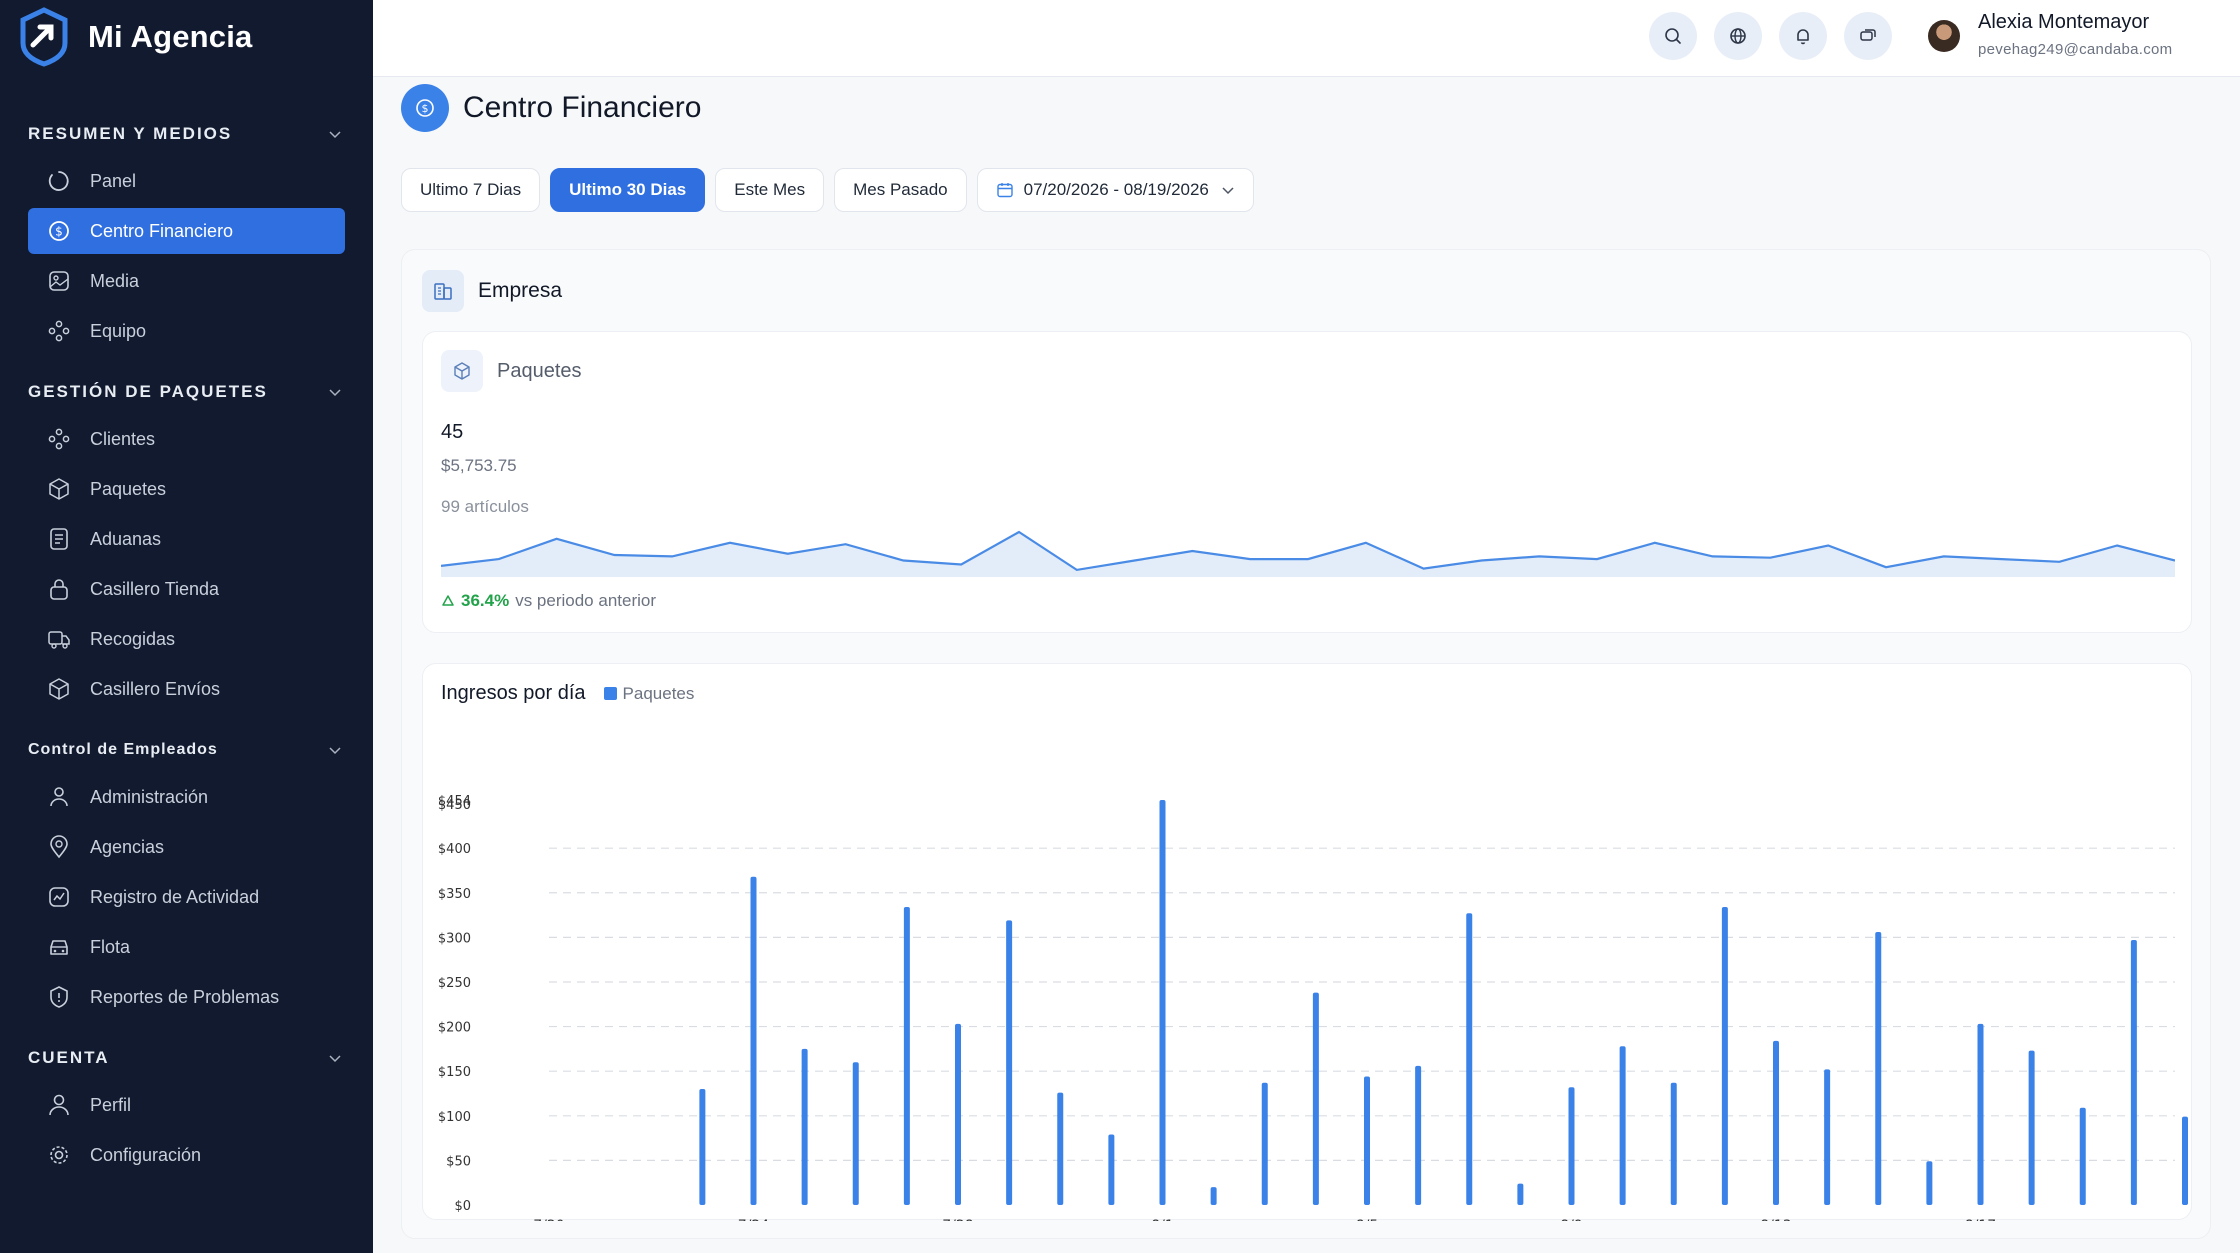  What do you see at coordinates (186, 947) in the screenshot?
I see `sidebar-item-flota: Flota` at bounding box center [186, 947].